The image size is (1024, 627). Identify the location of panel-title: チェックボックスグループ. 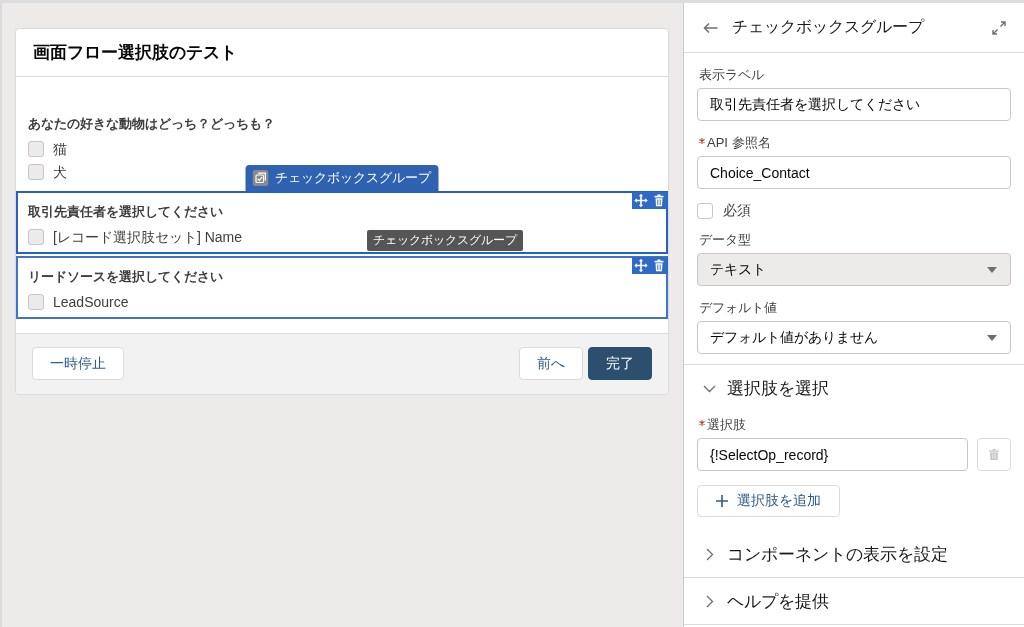
(829, 27).